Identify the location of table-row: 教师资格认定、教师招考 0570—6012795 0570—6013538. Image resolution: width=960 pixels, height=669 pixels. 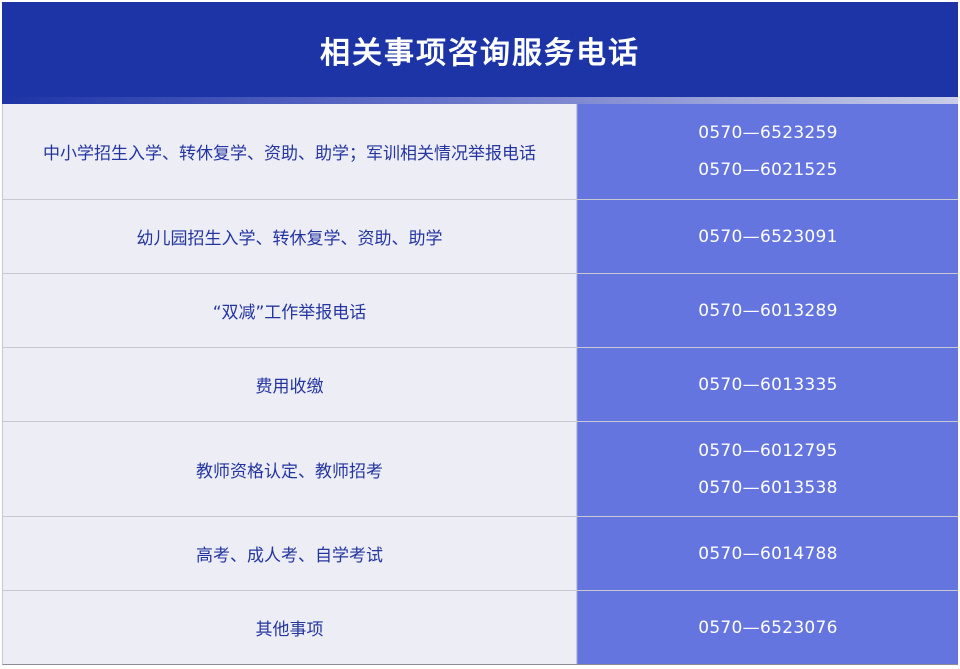
(480, 468).